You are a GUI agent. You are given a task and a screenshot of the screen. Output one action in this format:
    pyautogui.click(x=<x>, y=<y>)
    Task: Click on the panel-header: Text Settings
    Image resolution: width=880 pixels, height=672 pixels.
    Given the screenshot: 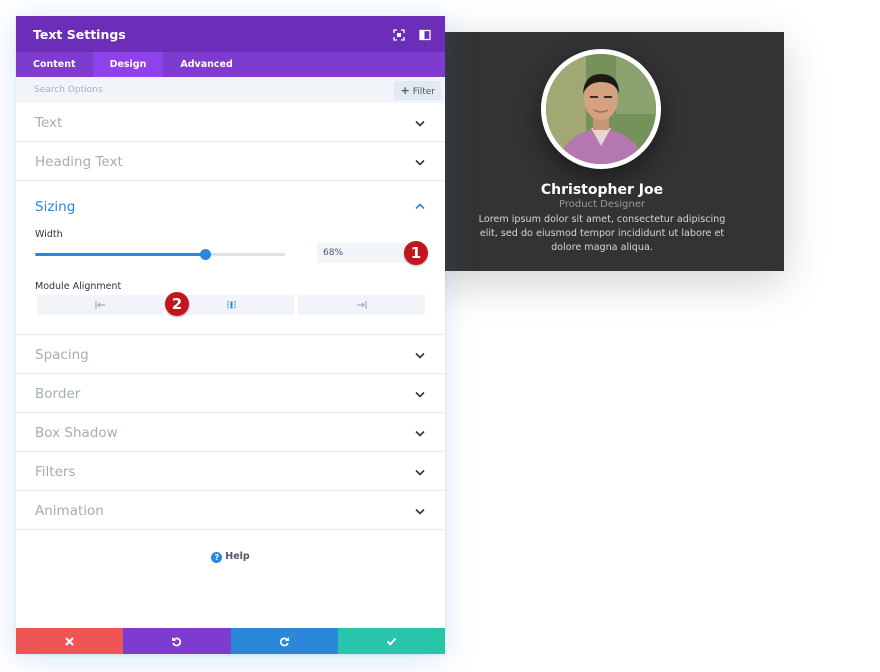 What is the action you would take?
    pyautogui.click(x=230, y=34)
    